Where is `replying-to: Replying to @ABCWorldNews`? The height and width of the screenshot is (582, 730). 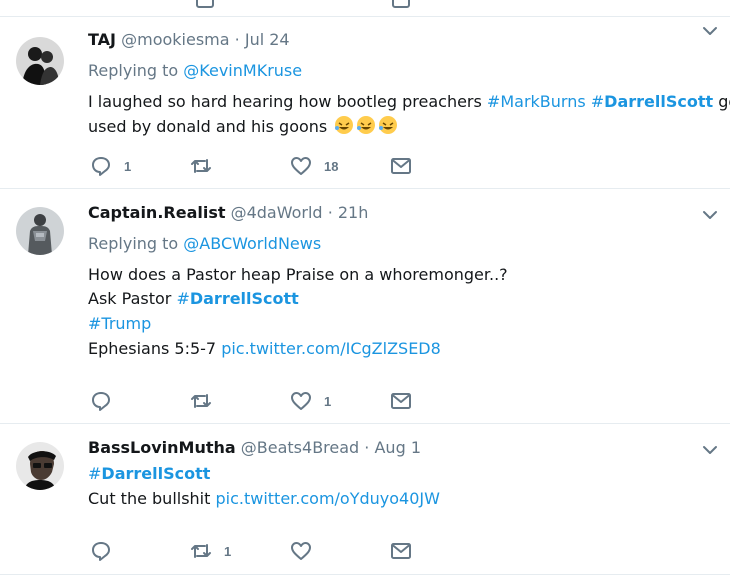
replying-to: Replying to @ABCWorldNews is located at coordinates (204, 243).